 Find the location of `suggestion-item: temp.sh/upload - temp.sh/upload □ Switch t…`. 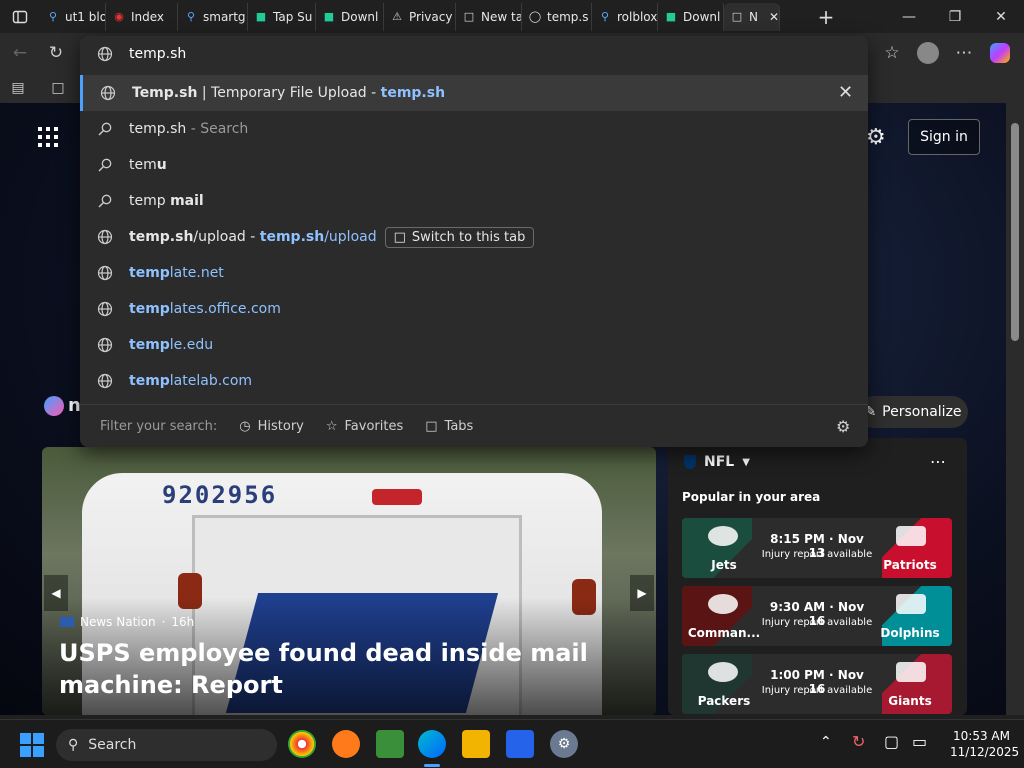

suggestion-item: temp.sh/upload - temp.sh/upload □ Switch t… is located at coordinates (474, 237).